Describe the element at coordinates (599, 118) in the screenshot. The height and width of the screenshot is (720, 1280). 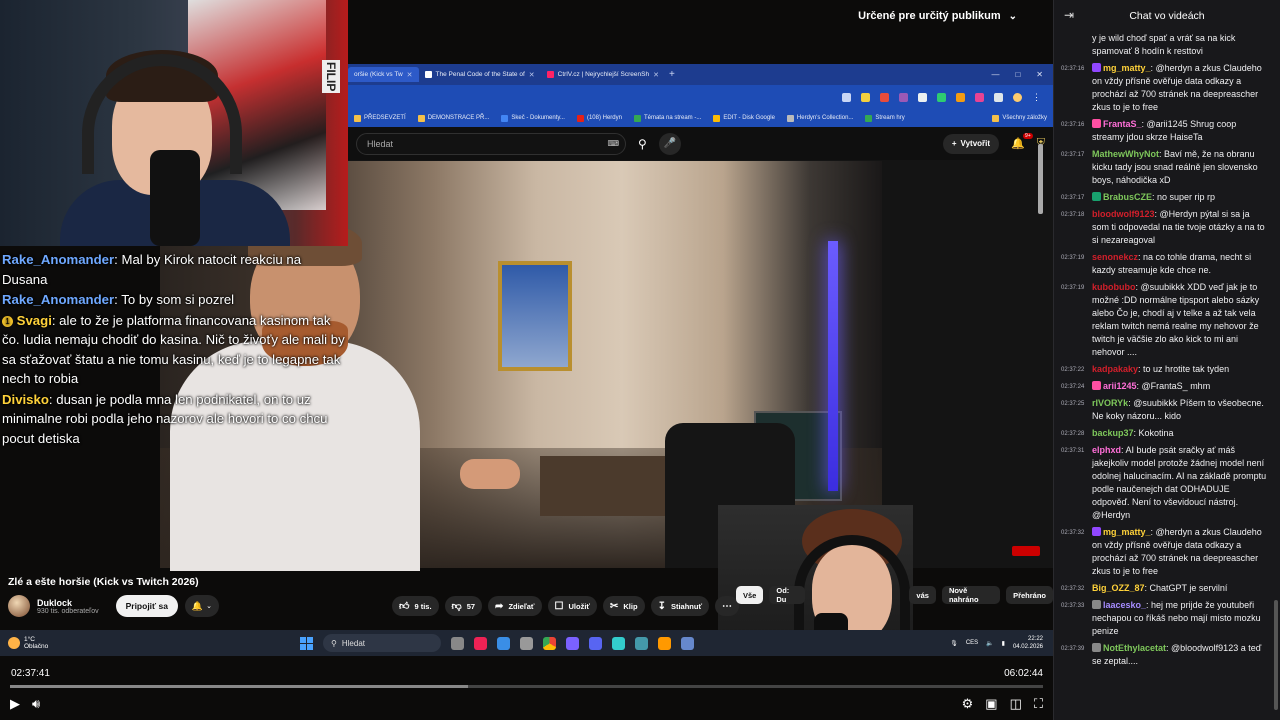
I see `bookmark-item: (108) Herdyn` at that location.